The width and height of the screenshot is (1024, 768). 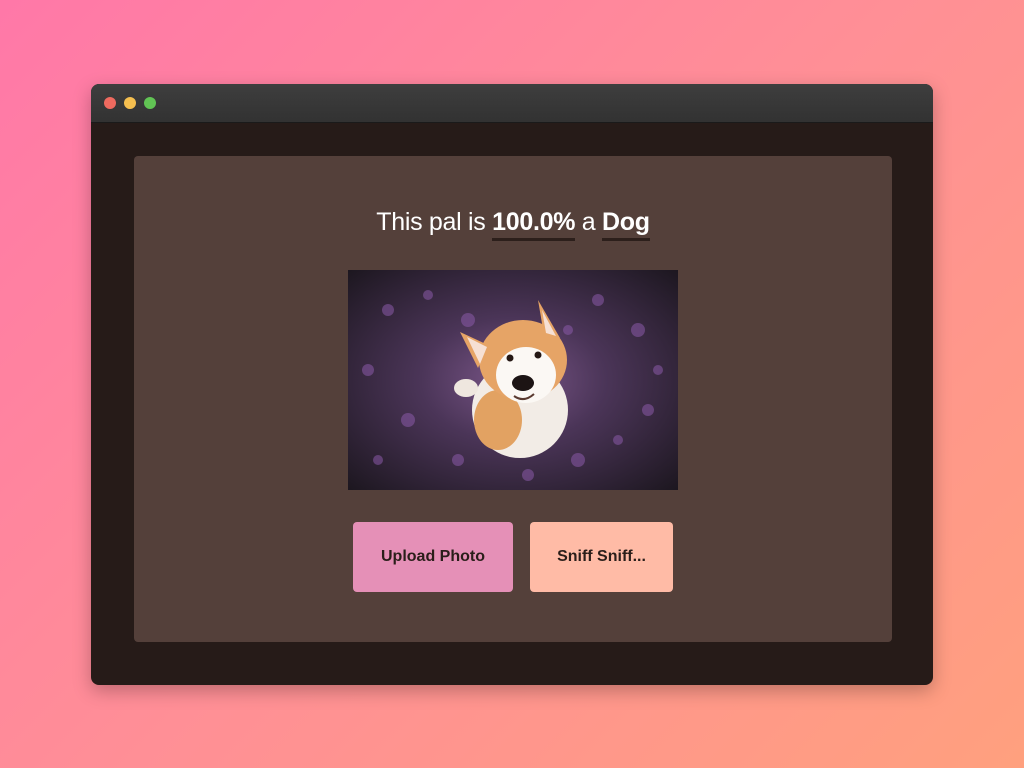 What do you see at coordinates (434, 222) in the screenshot?
I see `result-prefix: This pal is` at bounding box center [434, 222].